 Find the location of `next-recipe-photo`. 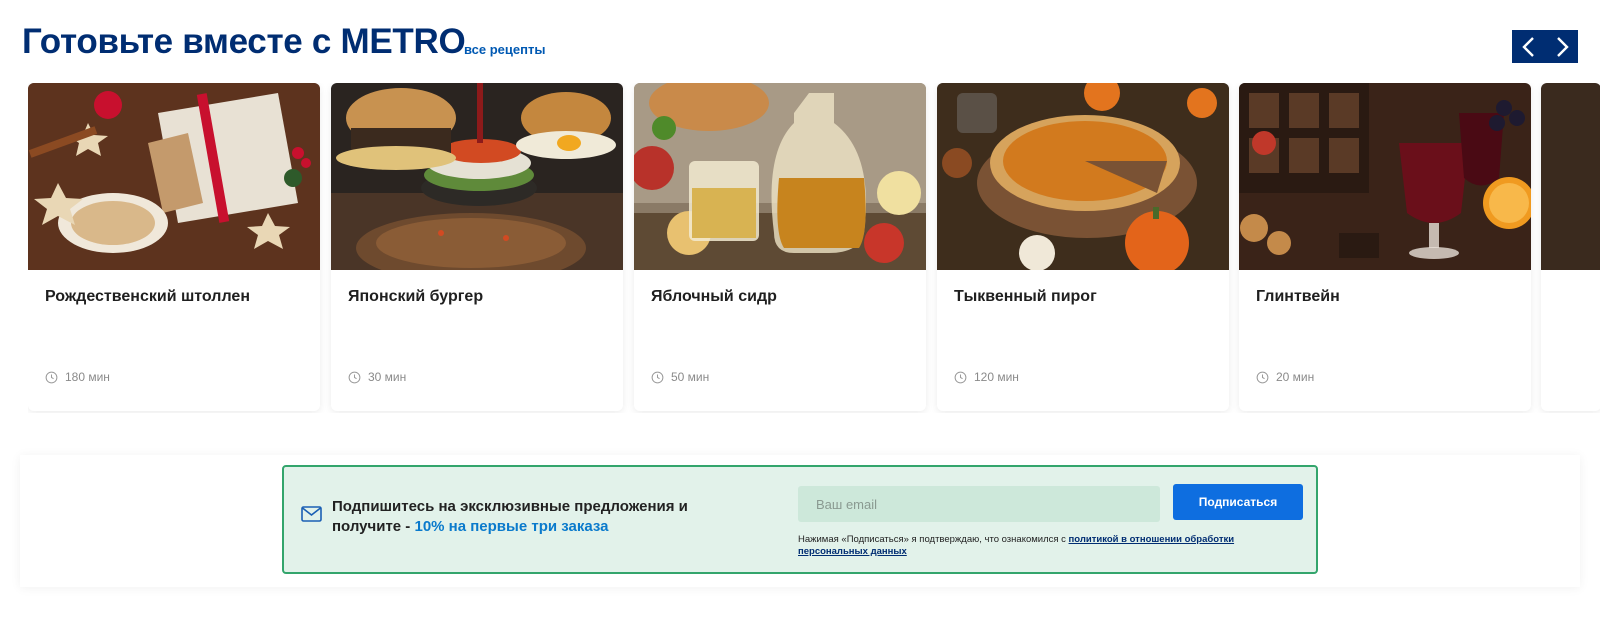

next-recipe-photo is located at coordinates (1570, 176).